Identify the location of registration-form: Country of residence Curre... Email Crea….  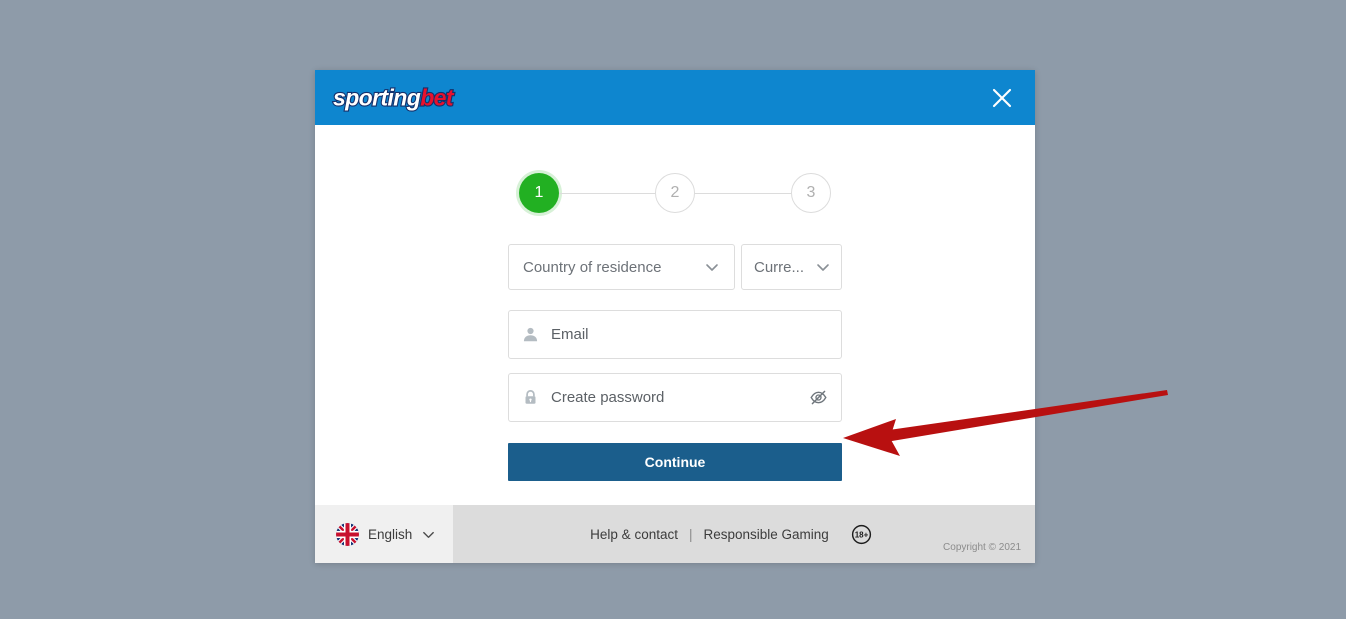
(675, 362).